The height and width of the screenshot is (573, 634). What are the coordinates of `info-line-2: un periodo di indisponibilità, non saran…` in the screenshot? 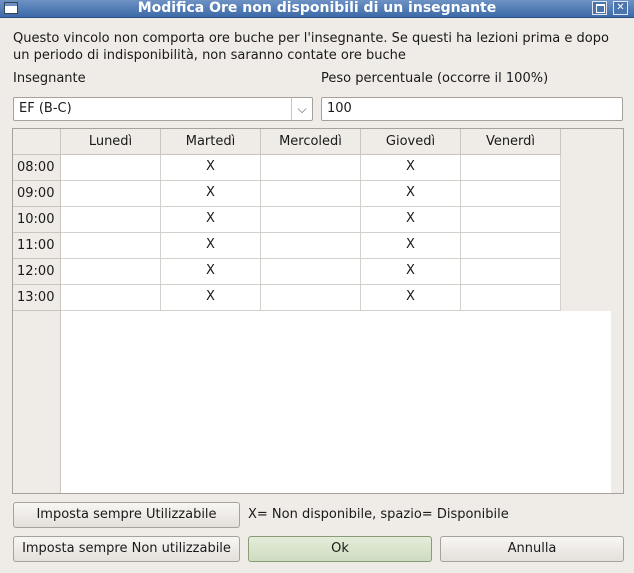 It's located at (209, 55).